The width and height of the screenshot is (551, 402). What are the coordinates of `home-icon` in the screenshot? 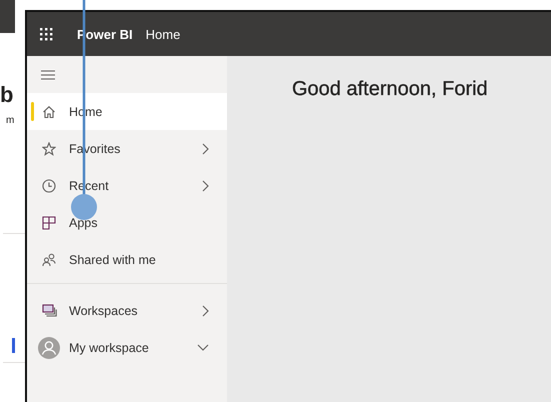 It's located at (49, 111).